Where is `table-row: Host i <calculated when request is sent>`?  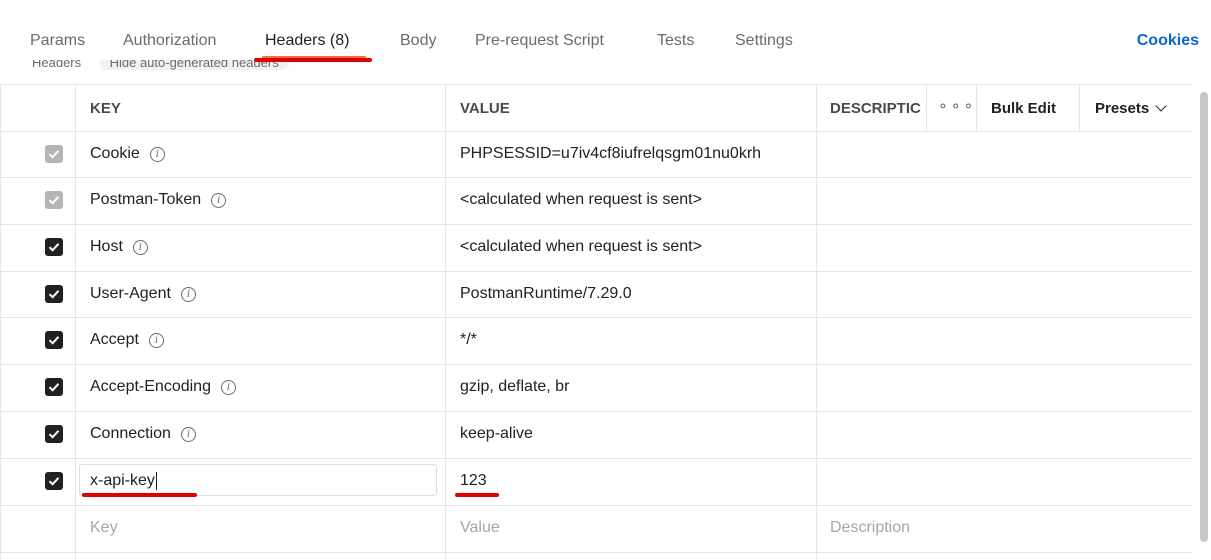
table-row: Host i <calculated when request is sent> is located at coordinates (596, 247).